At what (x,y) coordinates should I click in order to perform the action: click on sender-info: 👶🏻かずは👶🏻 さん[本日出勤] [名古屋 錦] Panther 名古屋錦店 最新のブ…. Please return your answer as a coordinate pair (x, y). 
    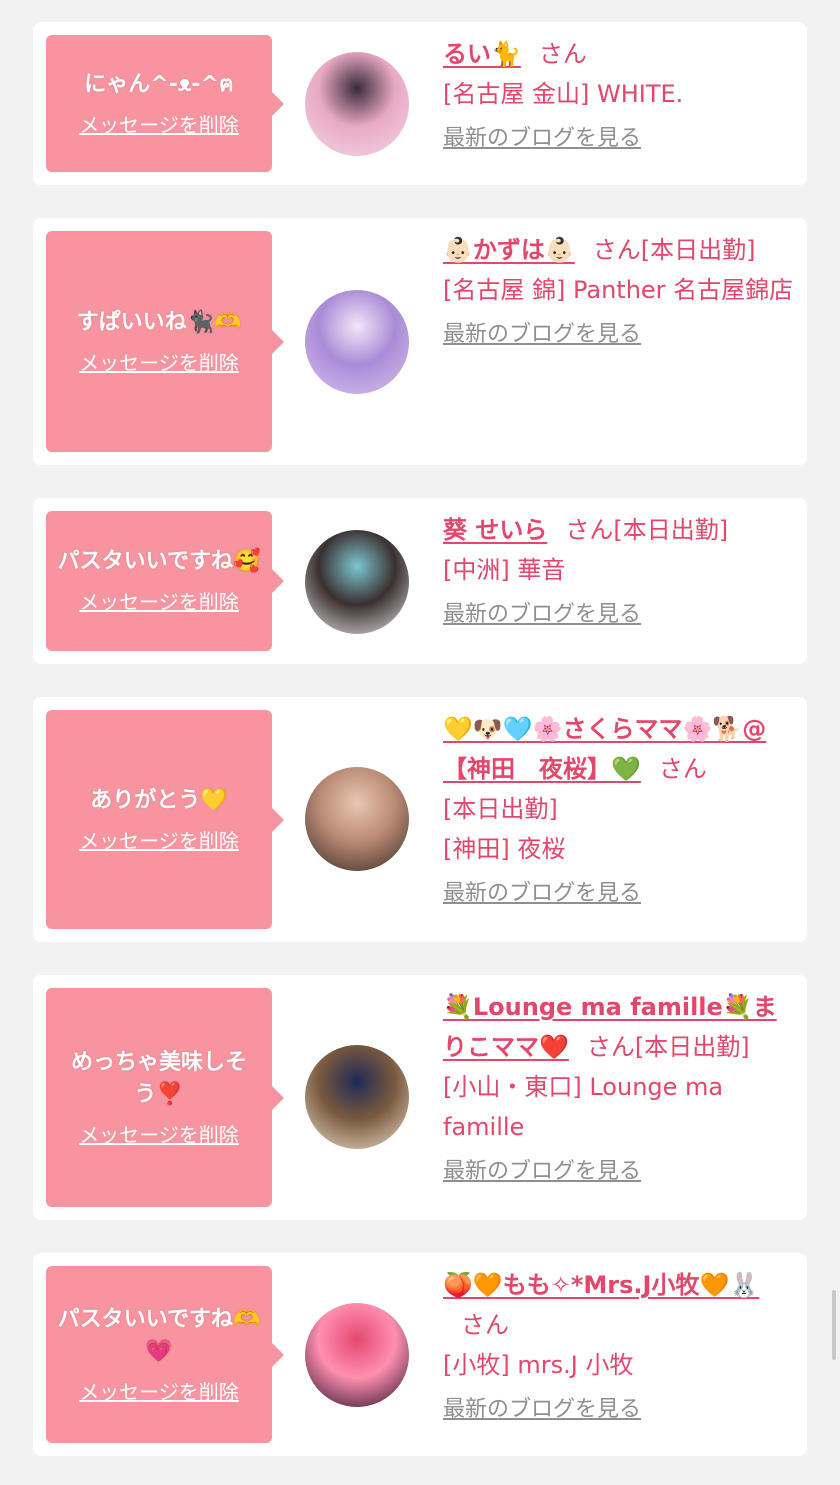
    Looking at the image, I should click on (619, 290).